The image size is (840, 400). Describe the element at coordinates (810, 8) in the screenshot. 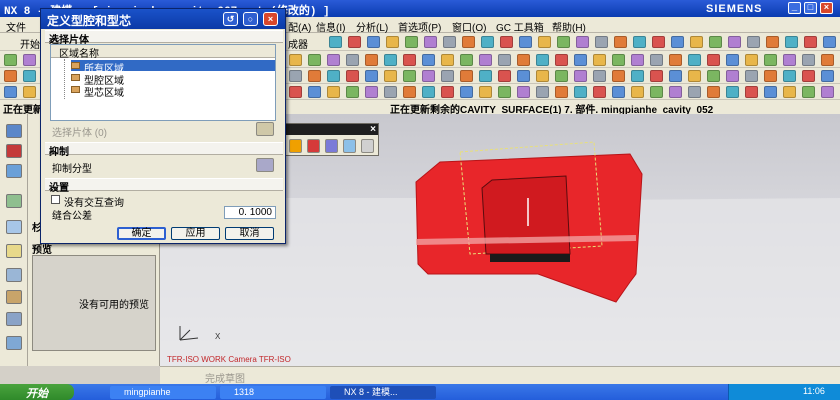

I see `restore-button: □` at that location.